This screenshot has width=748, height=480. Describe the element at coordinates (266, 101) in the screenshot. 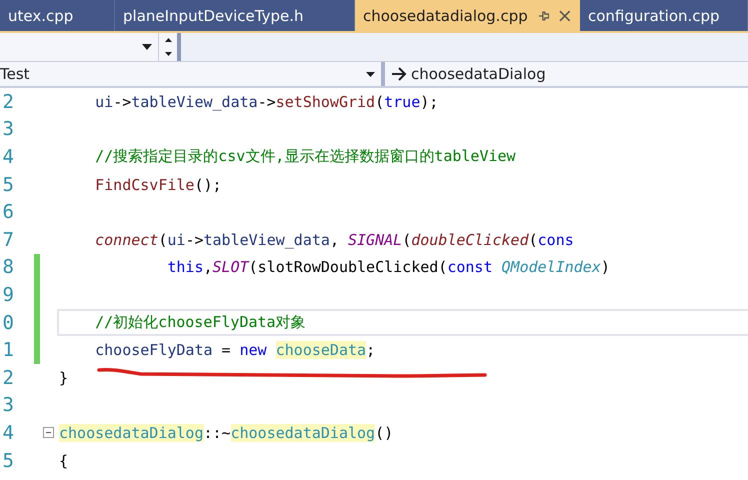

I see `code-line: ui->tableView_data->setShowGrid(true);` at that location.